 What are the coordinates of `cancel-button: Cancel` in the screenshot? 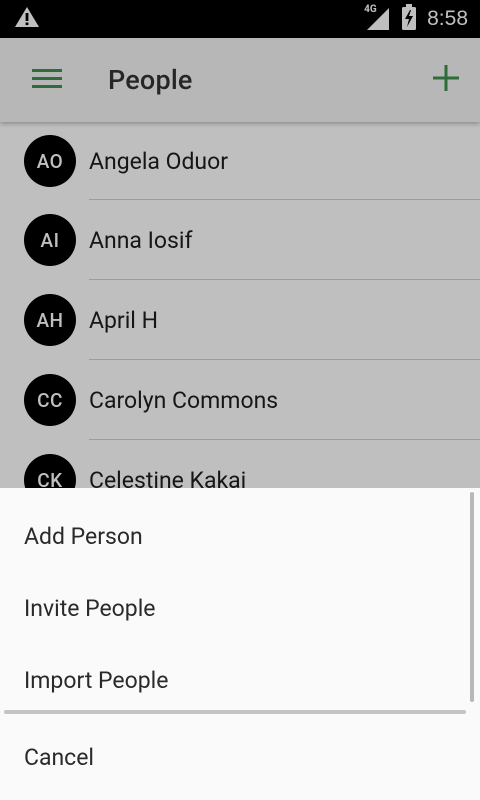 It's located at (240, 757).